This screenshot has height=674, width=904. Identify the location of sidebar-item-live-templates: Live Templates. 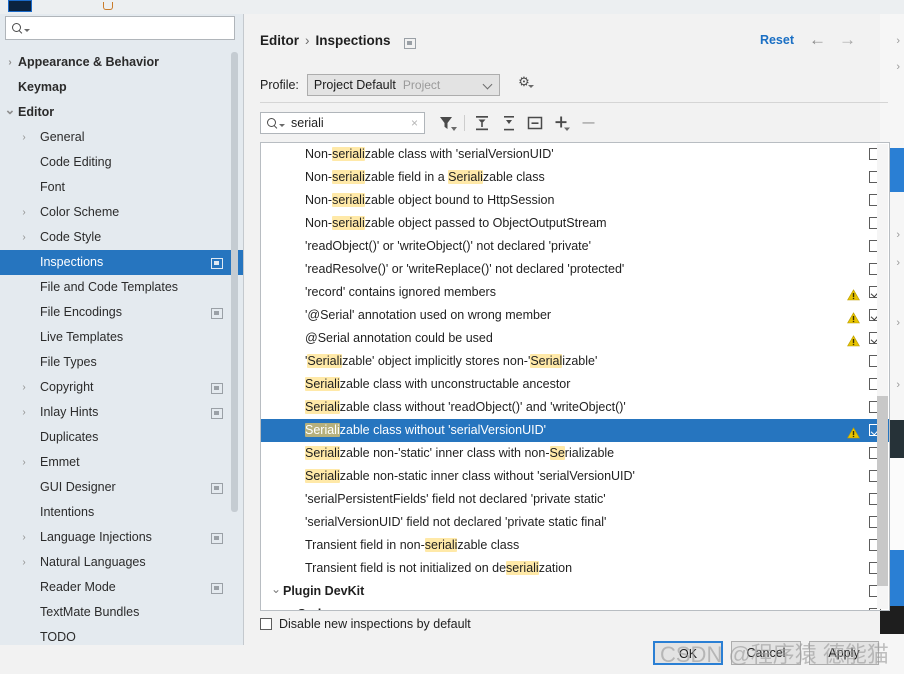
(121, 337).